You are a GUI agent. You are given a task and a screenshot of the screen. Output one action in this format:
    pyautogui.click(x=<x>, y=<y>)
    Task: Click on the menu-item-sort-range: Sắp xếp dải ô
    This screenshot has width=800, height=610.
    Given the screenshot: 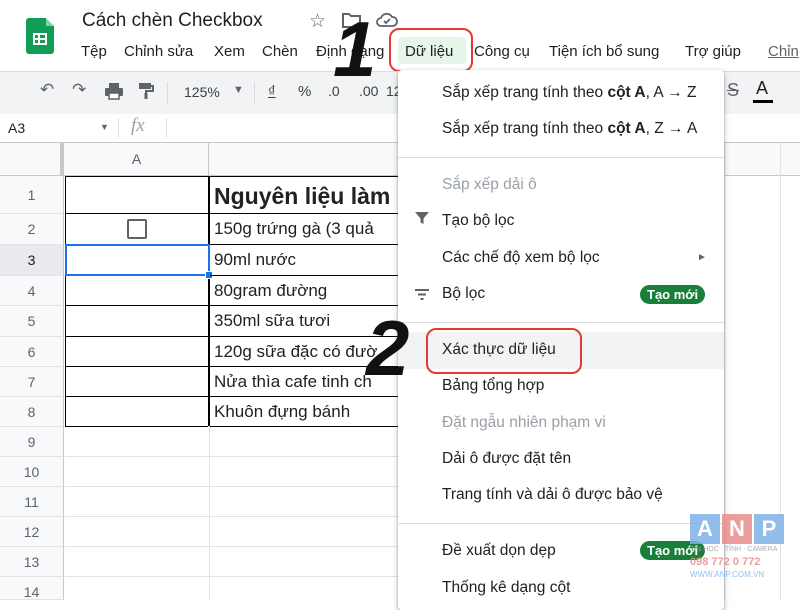 What is the action you would take?
    pyautogui.click(x=489, y=185)
    